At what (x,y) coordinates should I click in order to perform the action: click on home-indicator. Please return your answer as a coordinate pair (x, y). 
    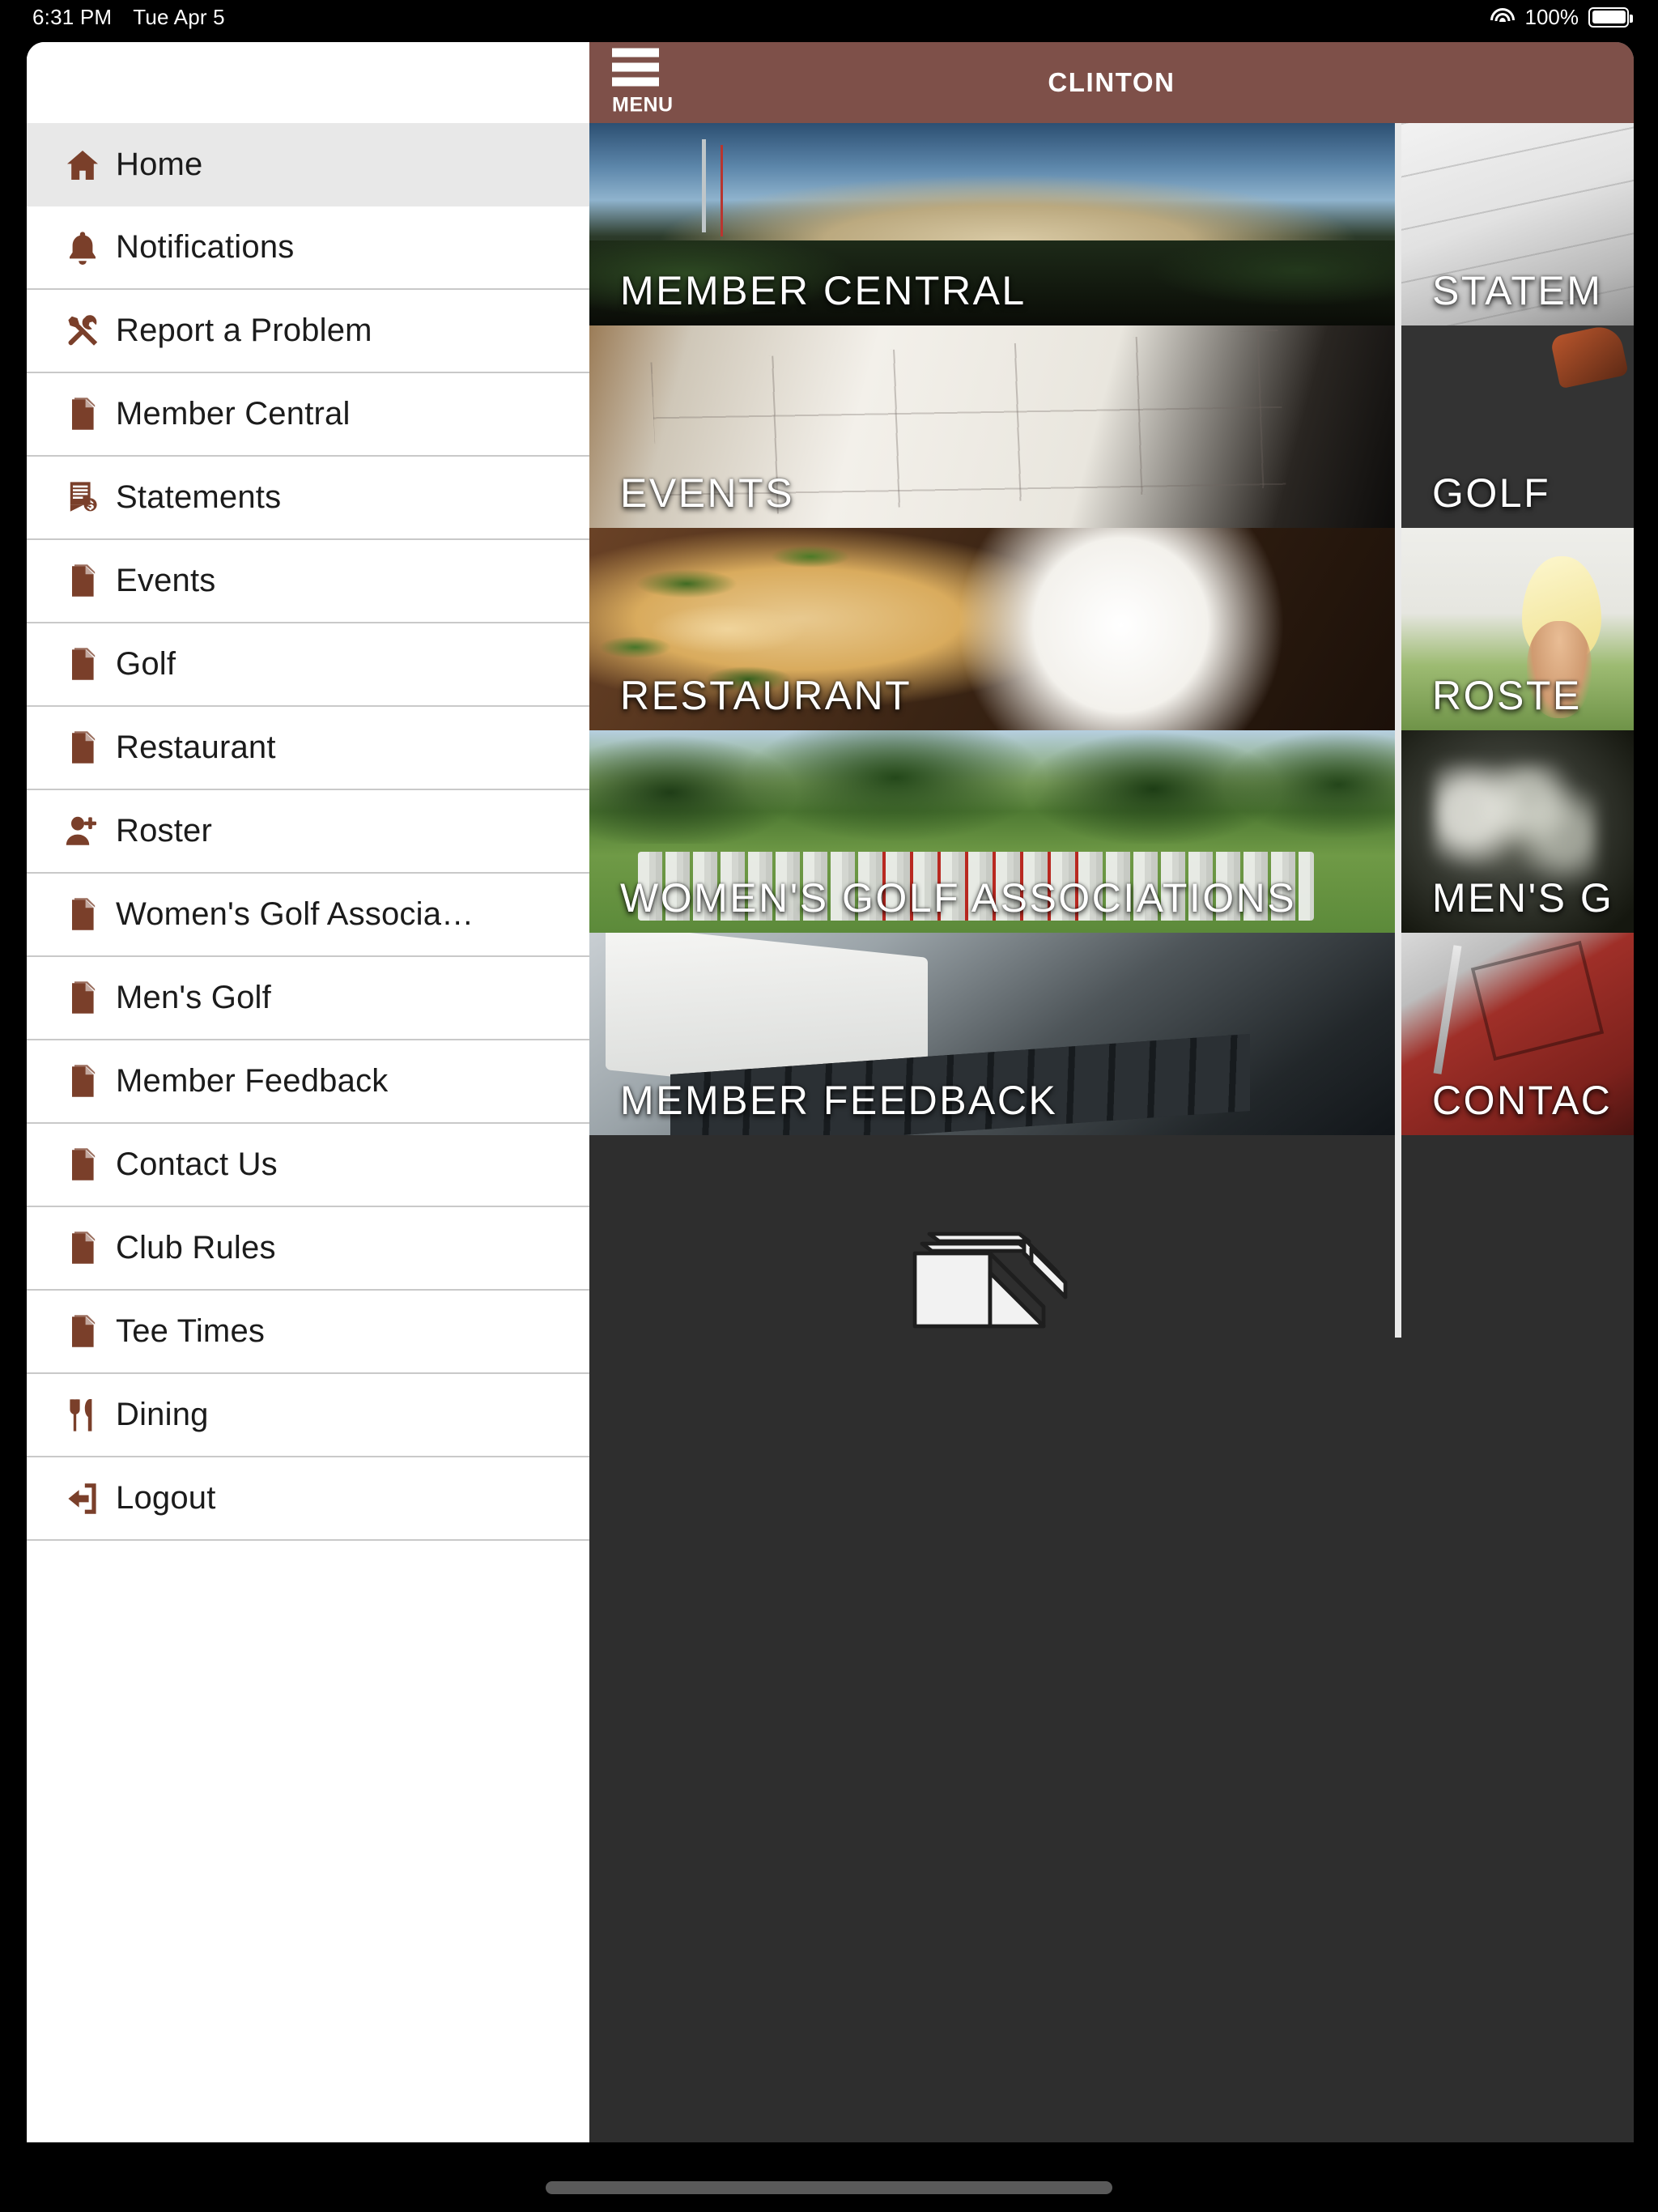
    Looking at the image, I should click on (829, 2187).